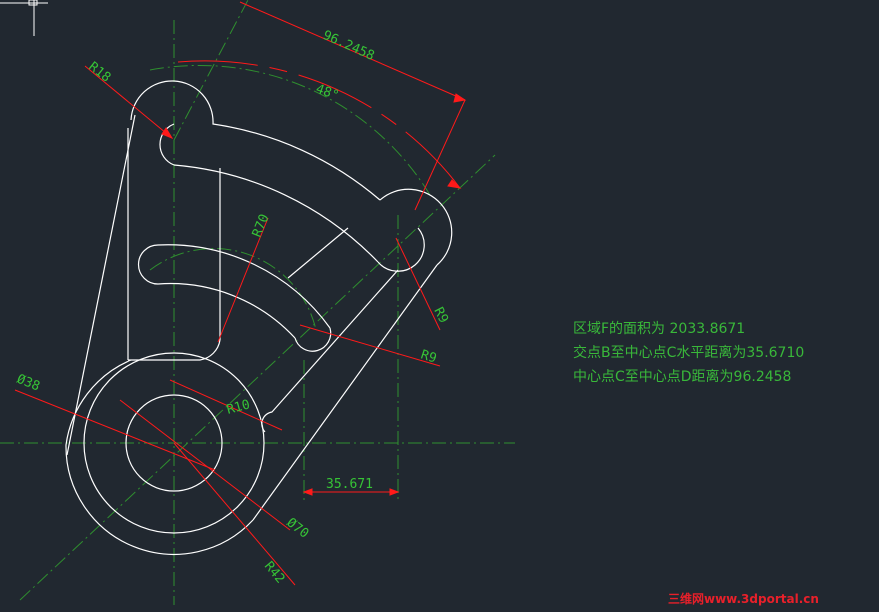 This screenshot has height=612, width=879. What do you see at coordinates (429, 357) in the screenshot?
I see `dim-r9-lower: R9` at bounding box center [429, 357].